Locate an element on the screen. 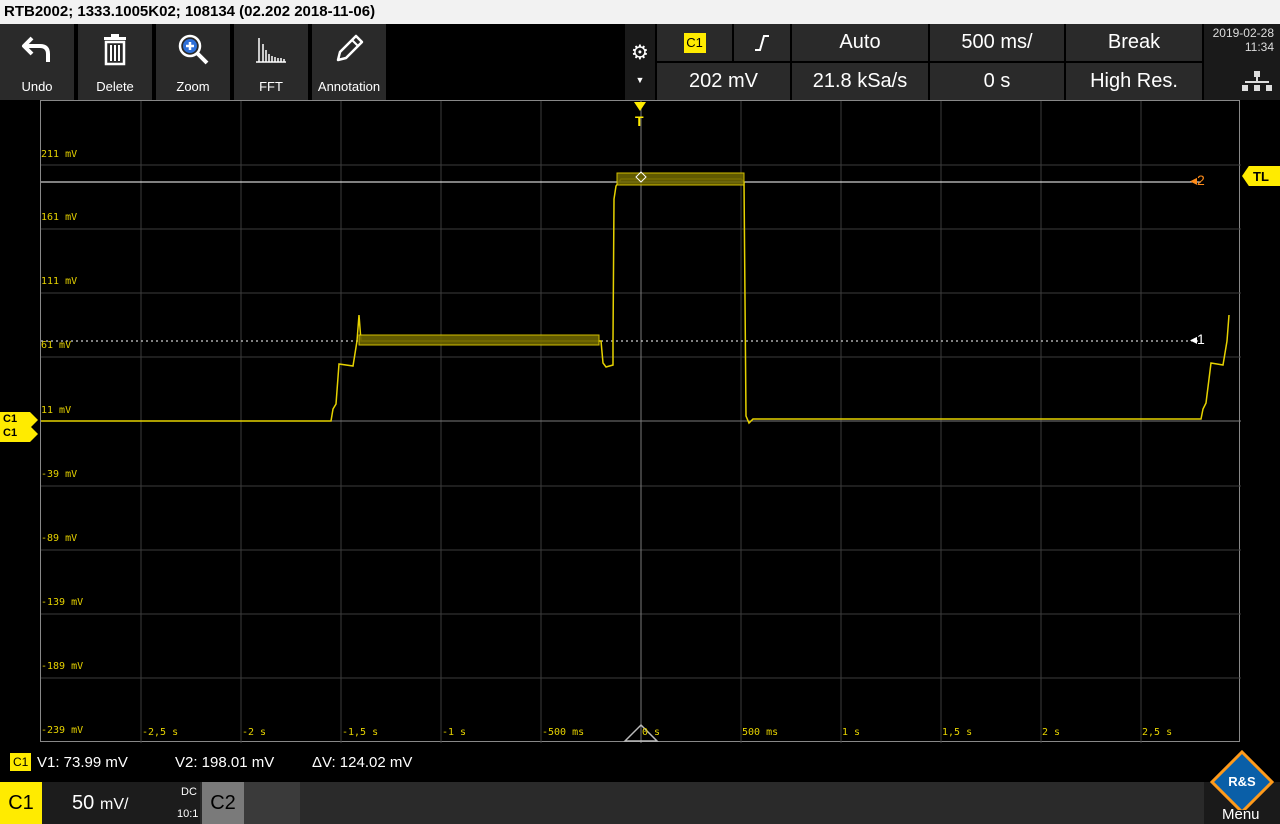  c1-probe-ratio: 10:1 is located at coordinates (188, 814).